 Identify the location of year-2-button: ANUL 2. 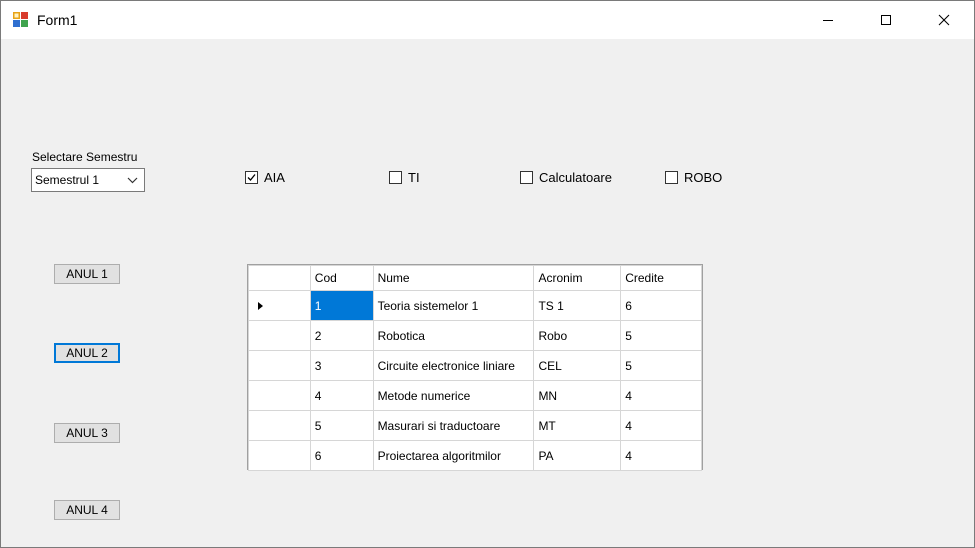
(87, 353).